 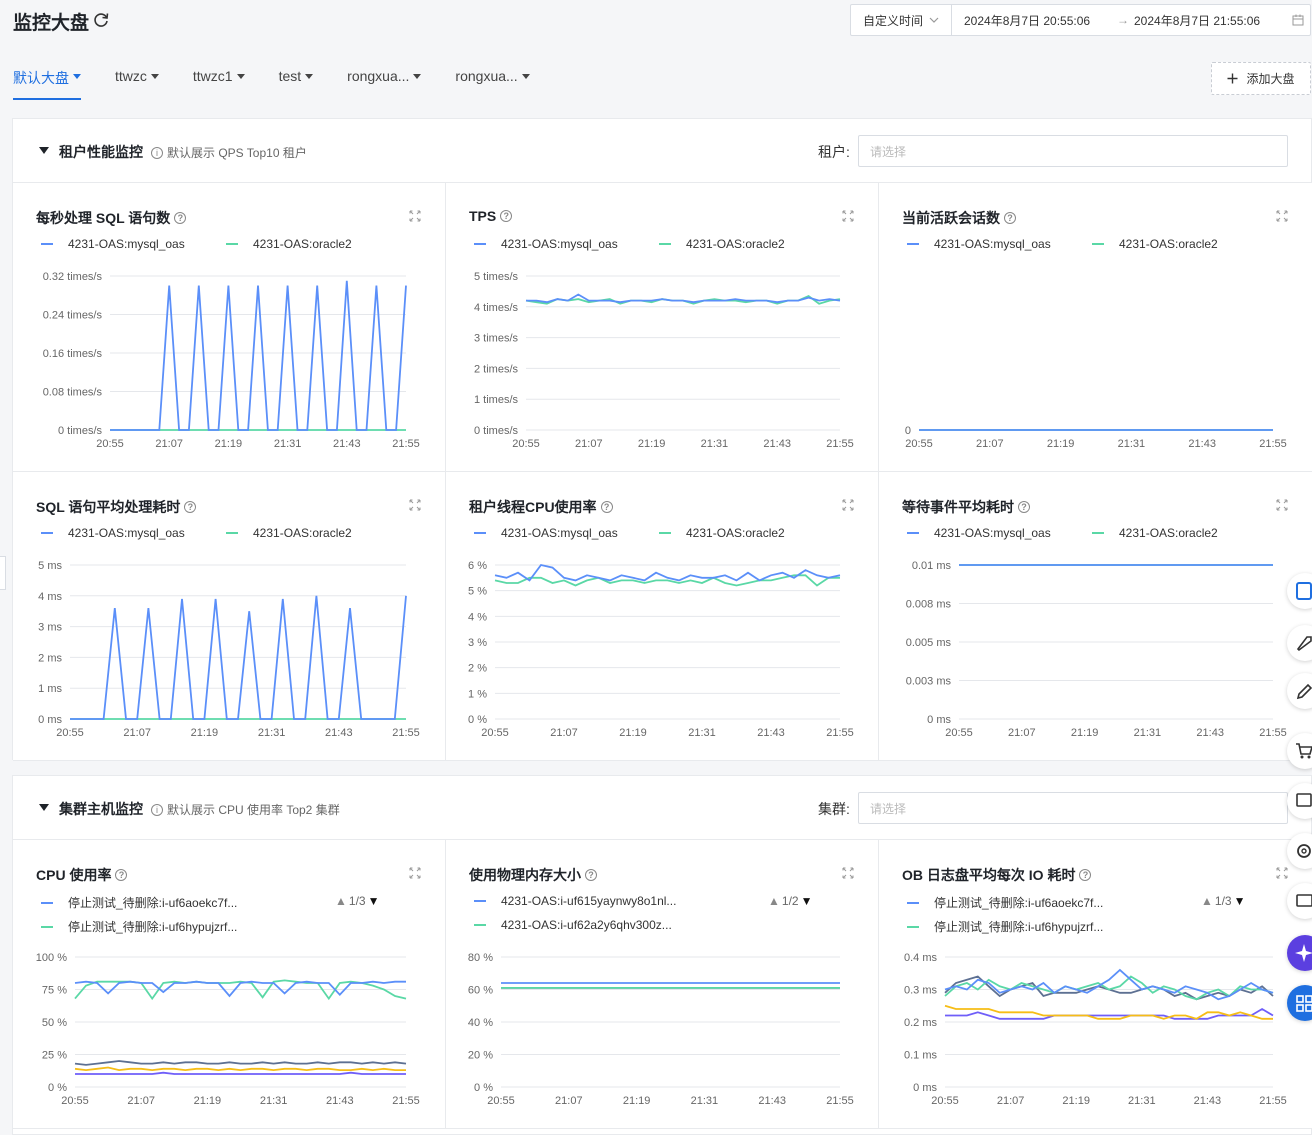 What do you see at coordinates (1298, 20) in the screenshot?
I see `calendar-icon` at bounding box center [1298, 20].